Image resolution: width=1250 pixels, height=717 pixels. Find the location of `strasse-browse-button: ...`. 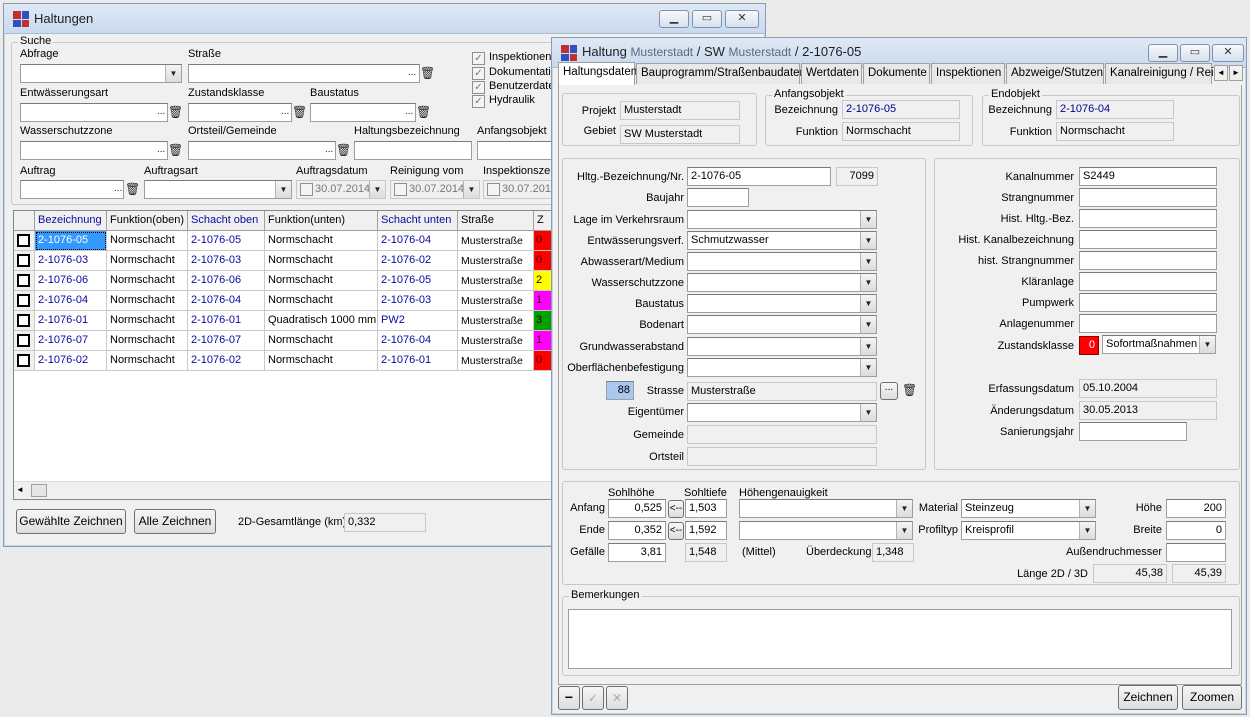

strasse-browse-button: ... is located at coordinates (889, 391).